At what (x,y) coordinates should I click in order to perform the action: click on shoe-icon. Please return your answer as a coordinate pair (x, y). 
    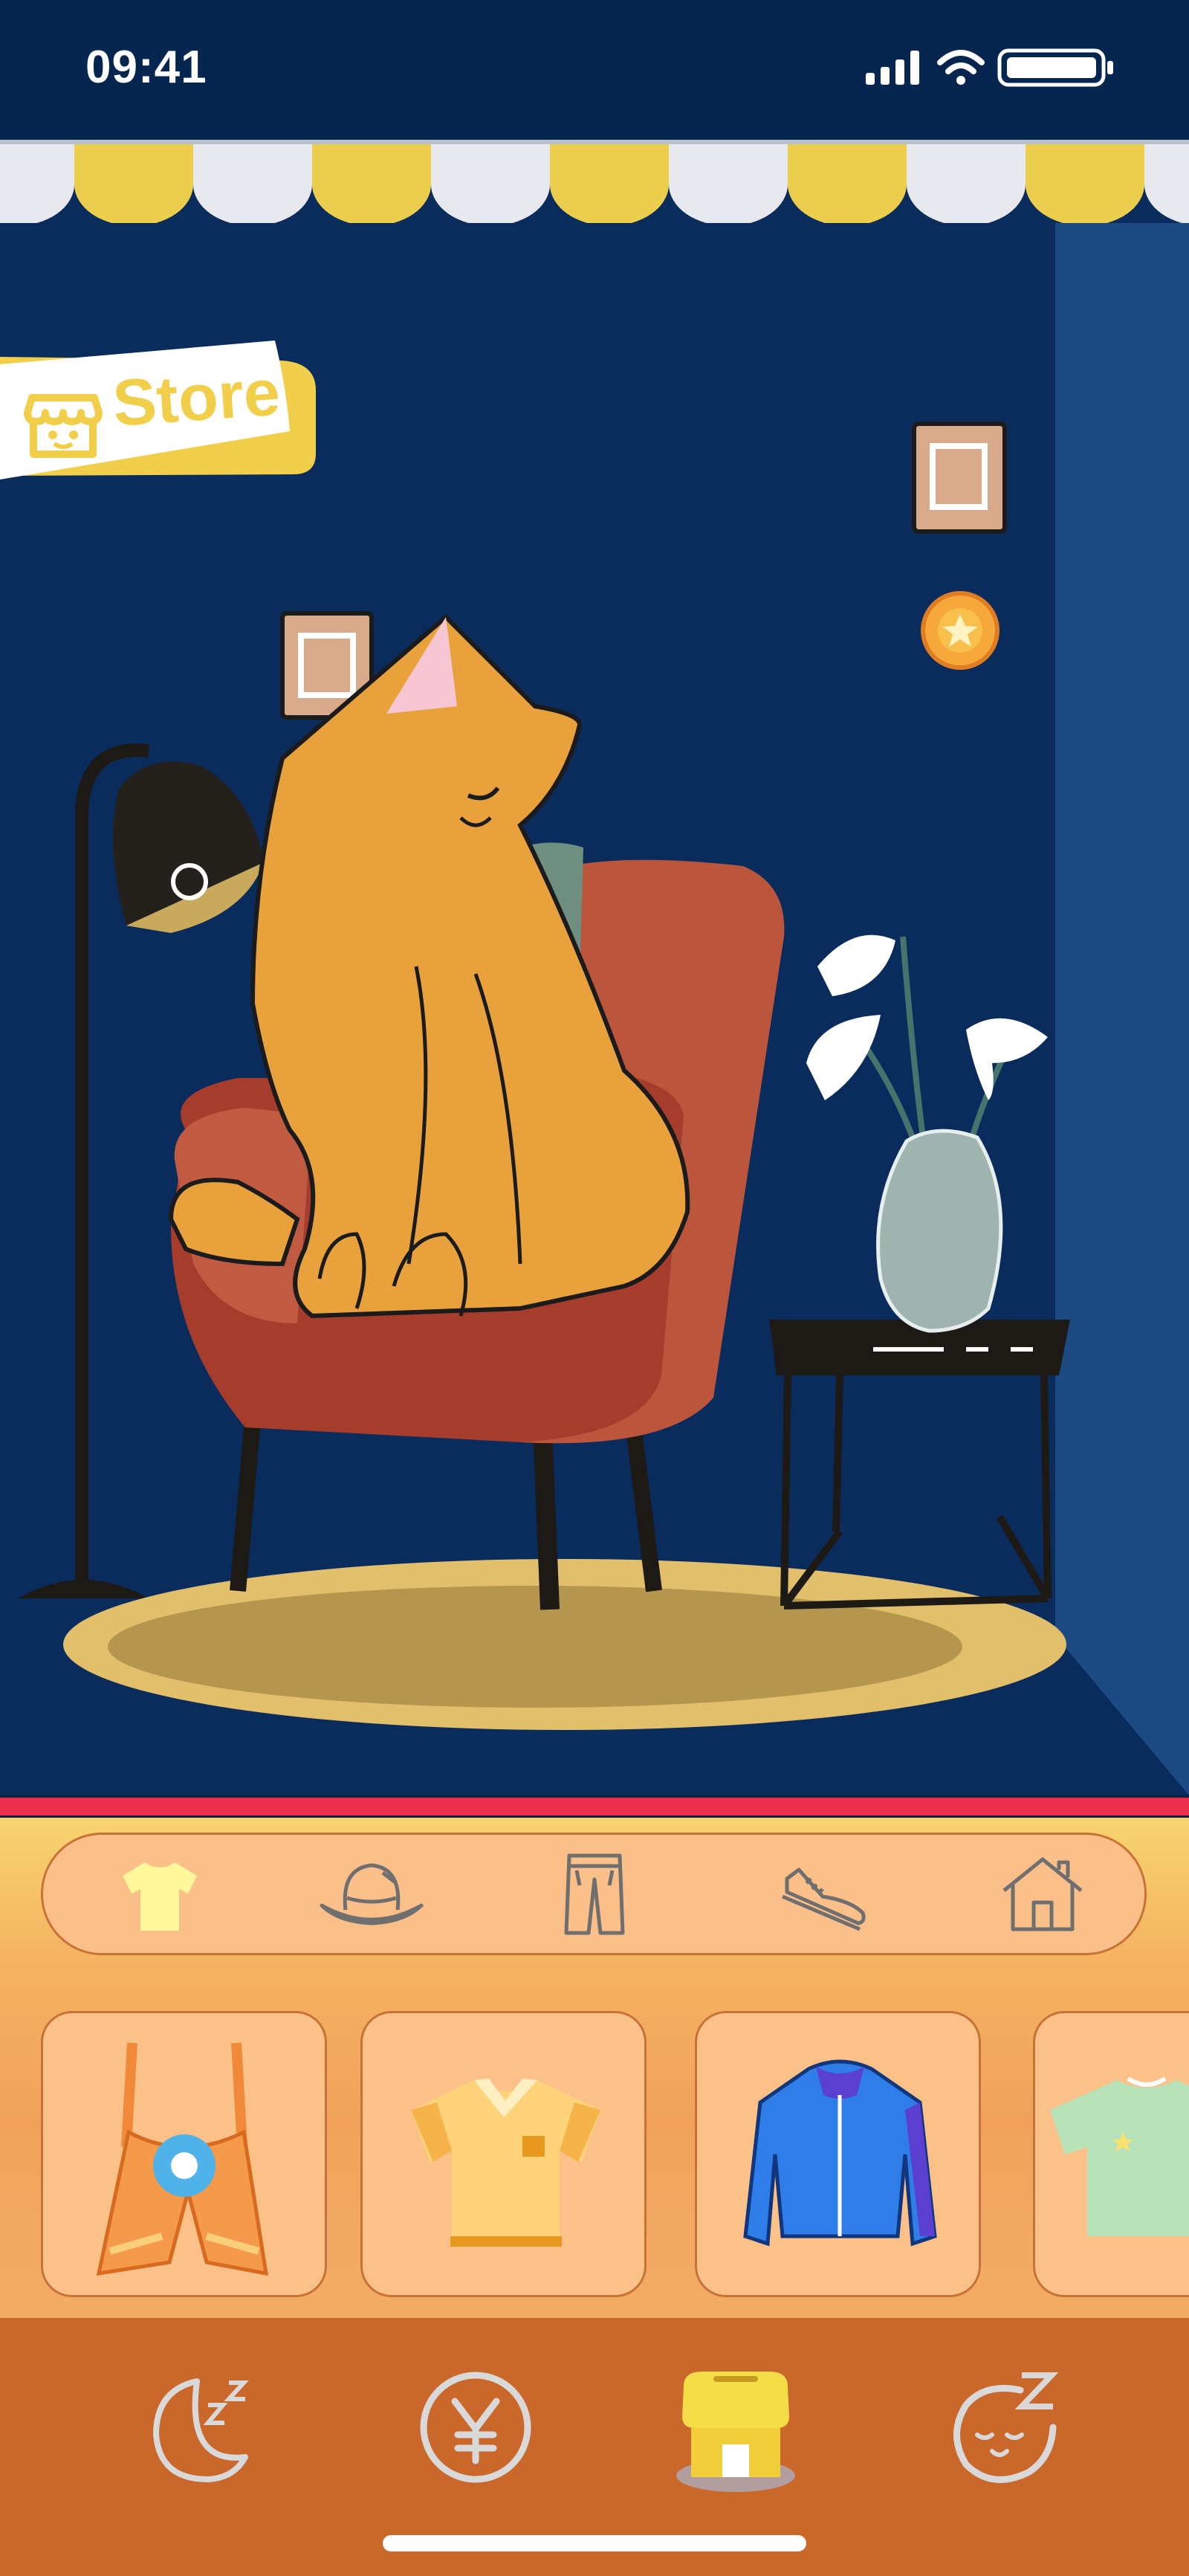
    Looking at the image, I should click on (824, 1899).